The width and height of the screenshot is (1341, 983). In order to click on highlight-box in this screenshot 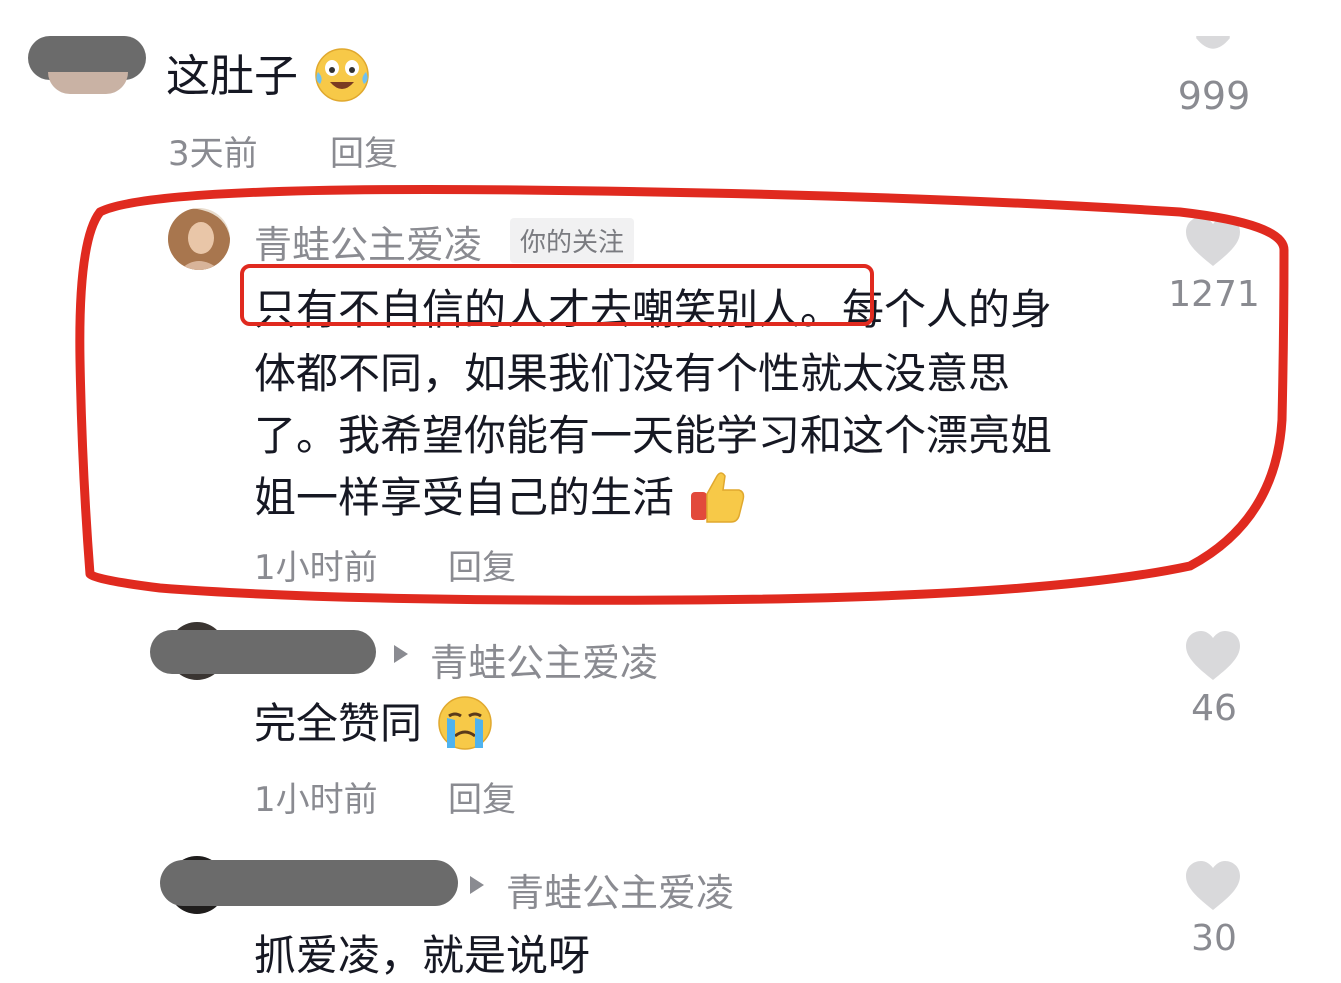, I will do `click(557, 295)`.